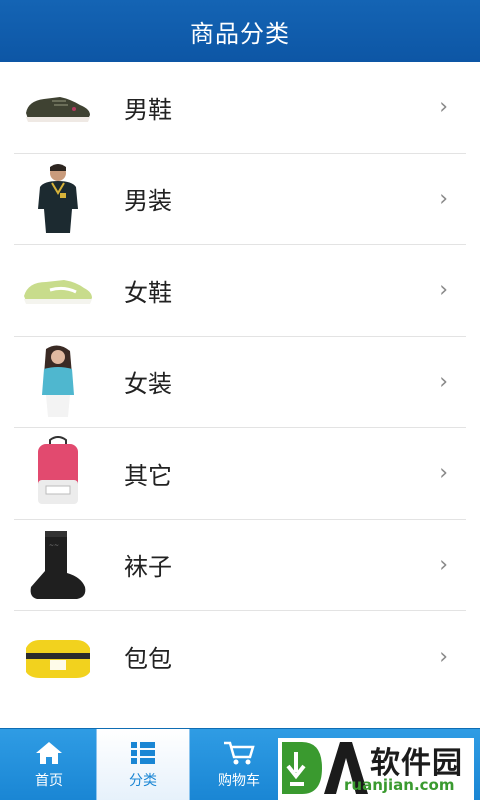  What do you see at coordinates (49, 753) in the screenshot?
I see `home-icon` at bounding box center [49, 753].